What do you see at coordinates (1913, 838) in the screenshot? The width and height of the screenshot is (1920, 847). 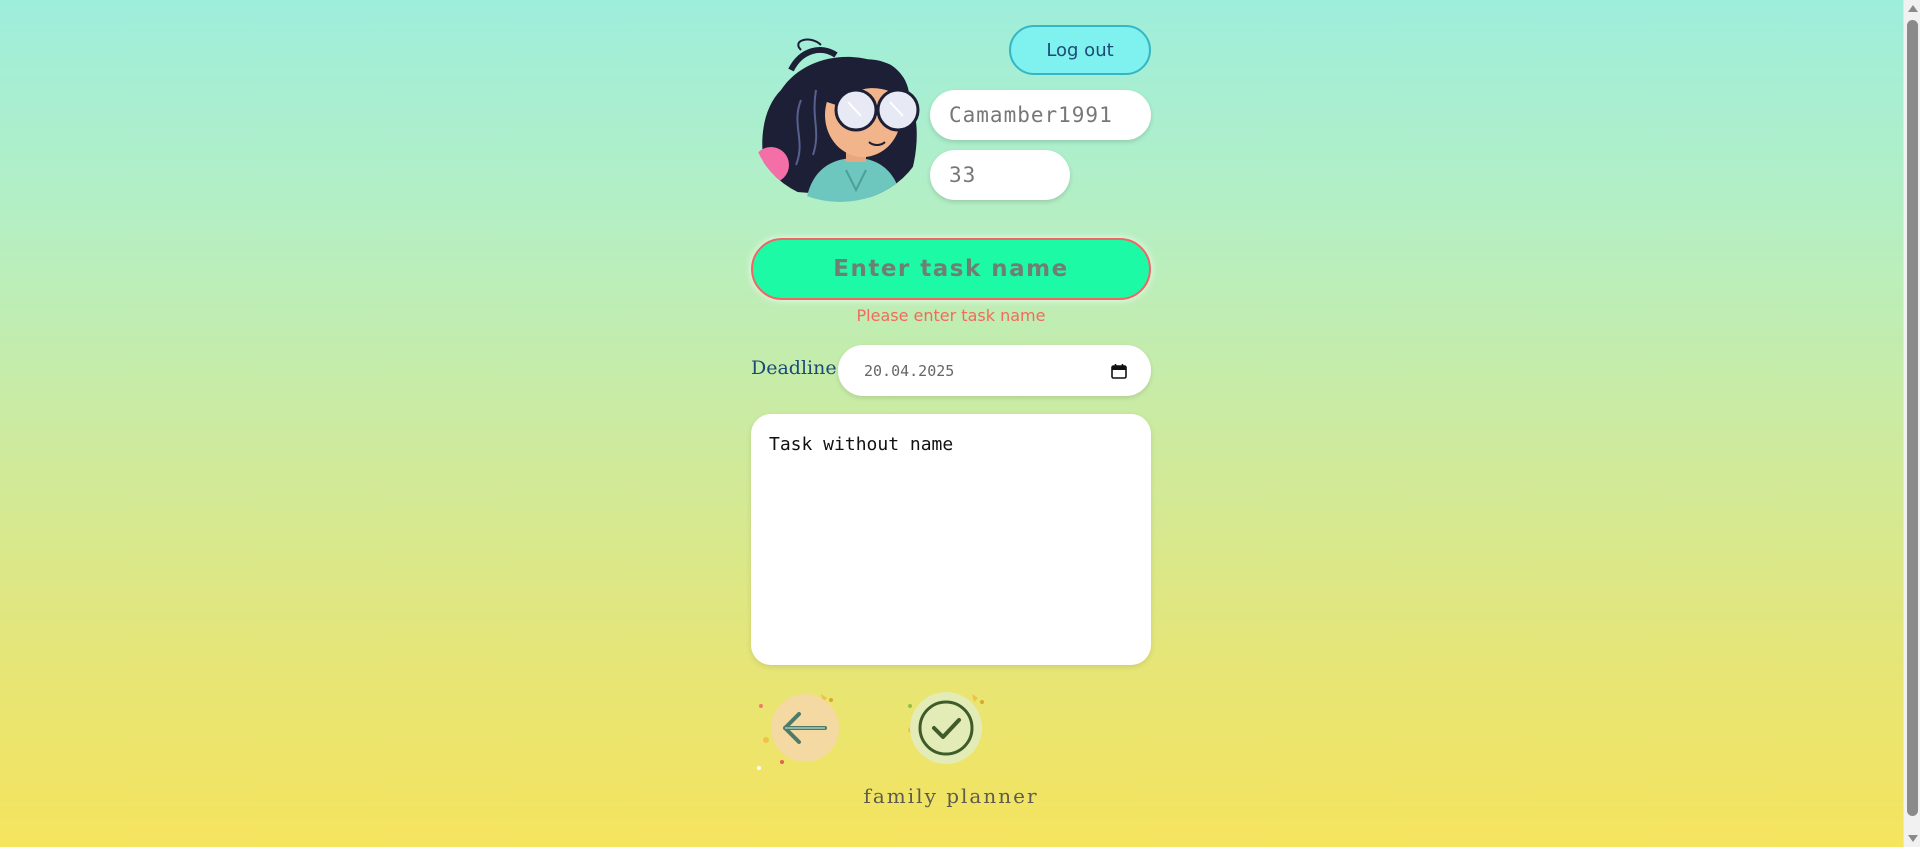 I see `scroll-down-icon` at bounding box center [1913, 838].